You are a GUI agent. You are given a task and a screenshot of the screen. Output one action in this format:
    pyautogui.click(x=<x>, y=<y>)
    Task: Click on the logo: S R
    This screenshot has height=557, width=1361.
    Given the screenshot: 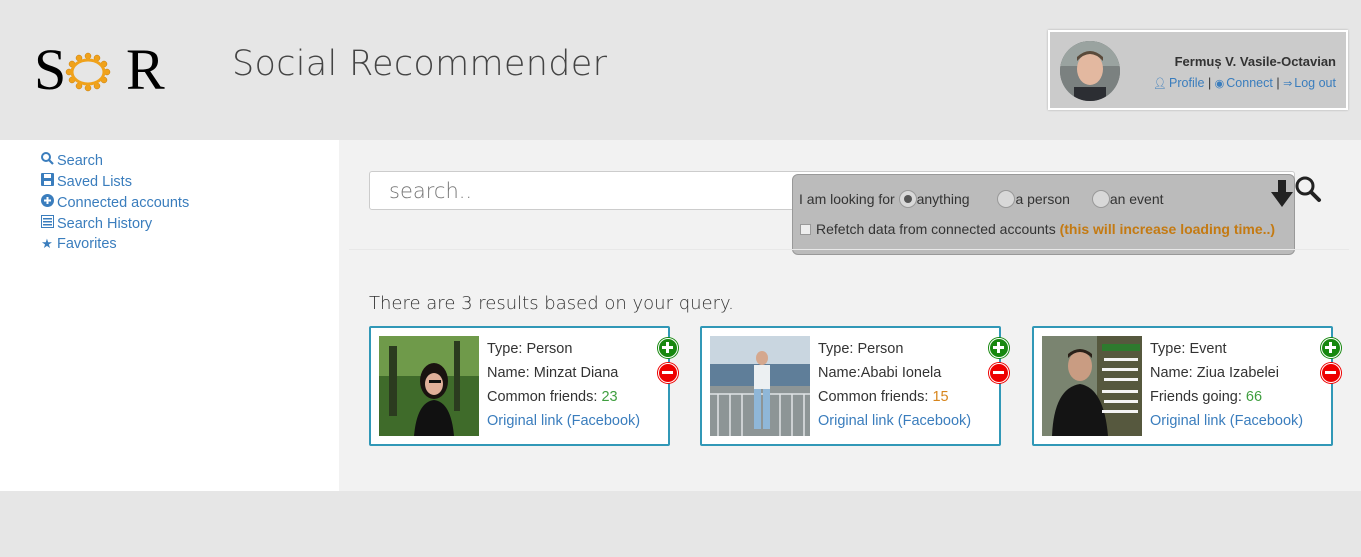 What is the action you would take?
    pyautogui.click(x=104, y=70)
    